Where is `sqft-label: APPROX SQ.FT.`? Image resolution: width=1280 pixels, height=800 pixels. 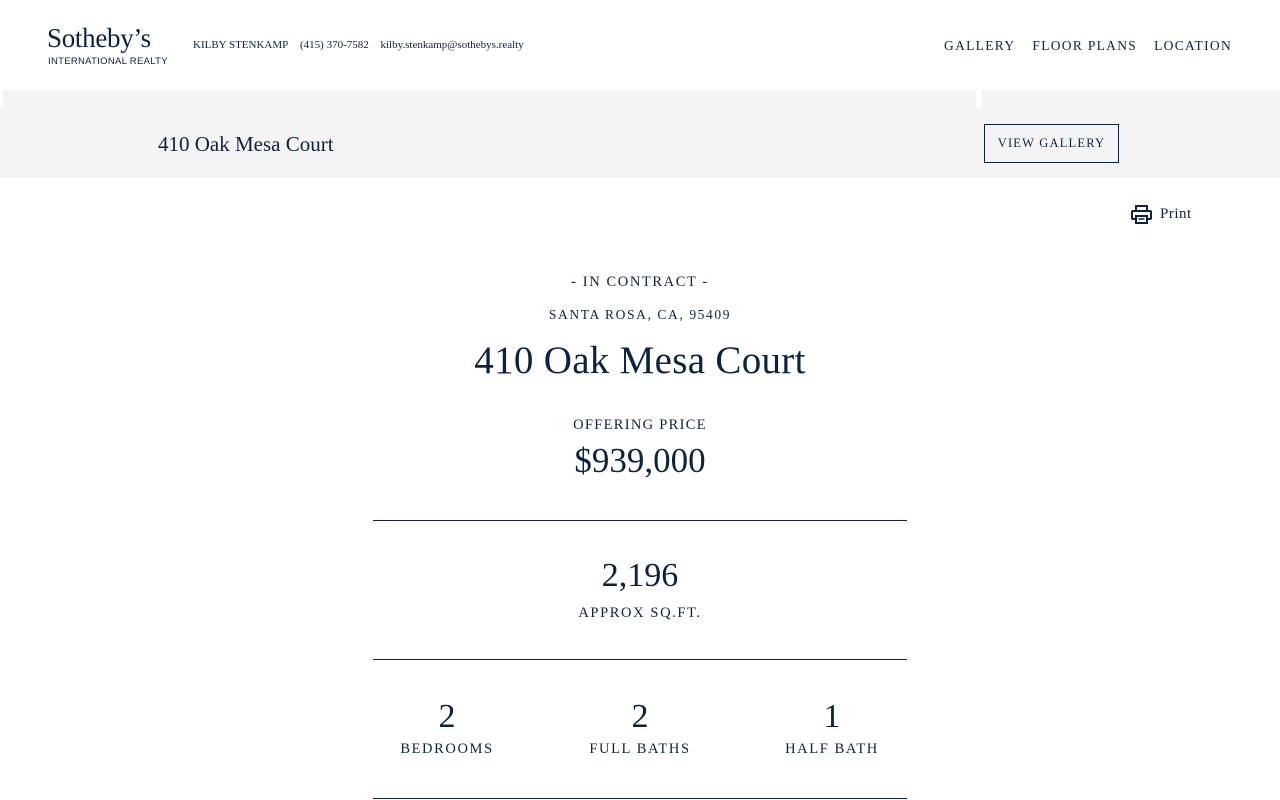 sqft-label: APPROX SQ.FT. is located at coordinates (640, 613).